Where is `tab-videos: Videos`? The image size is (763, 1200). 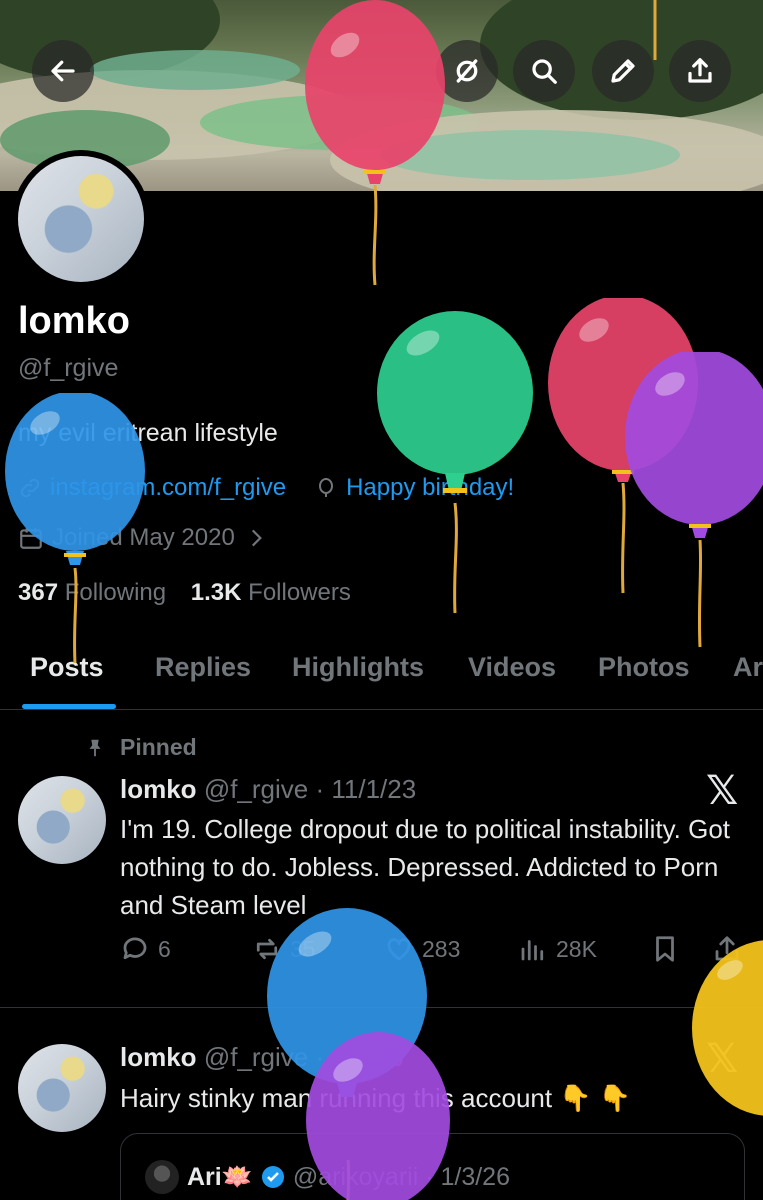 tab-videos: Videos is located at coordinates (512, 667).